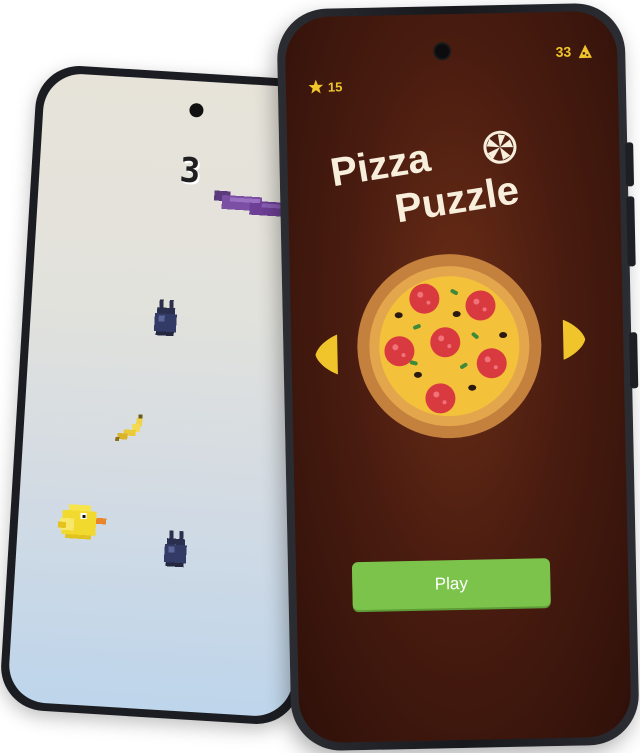 The height and width of the screenshot is (753, 640). What do you see at coordinates (449, 346) in the screenshot?
I see `pizza-preview-icon` at bounding box center [449, 346].